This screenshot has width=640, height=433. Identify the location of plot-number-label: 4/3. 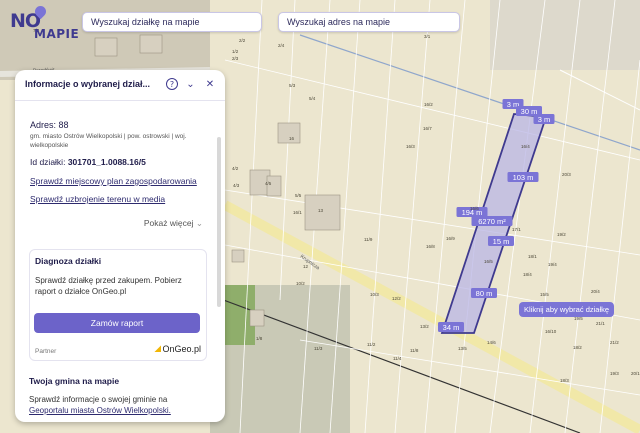
(236, 185).